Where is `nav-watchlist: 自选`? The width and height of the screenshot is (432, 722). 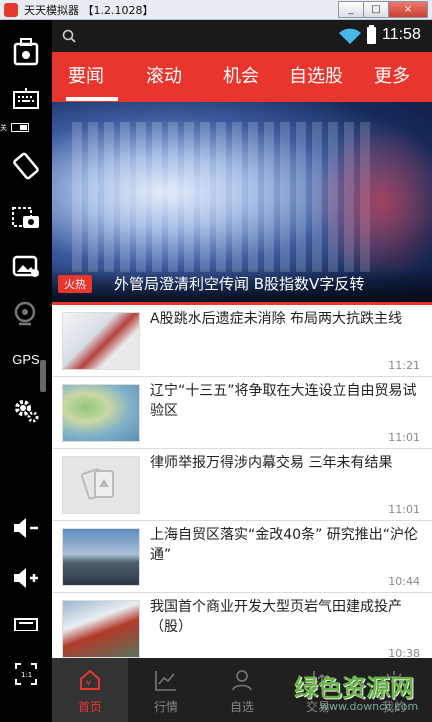 nav-watchlist: 自选 is located at coordinates (242, 690).